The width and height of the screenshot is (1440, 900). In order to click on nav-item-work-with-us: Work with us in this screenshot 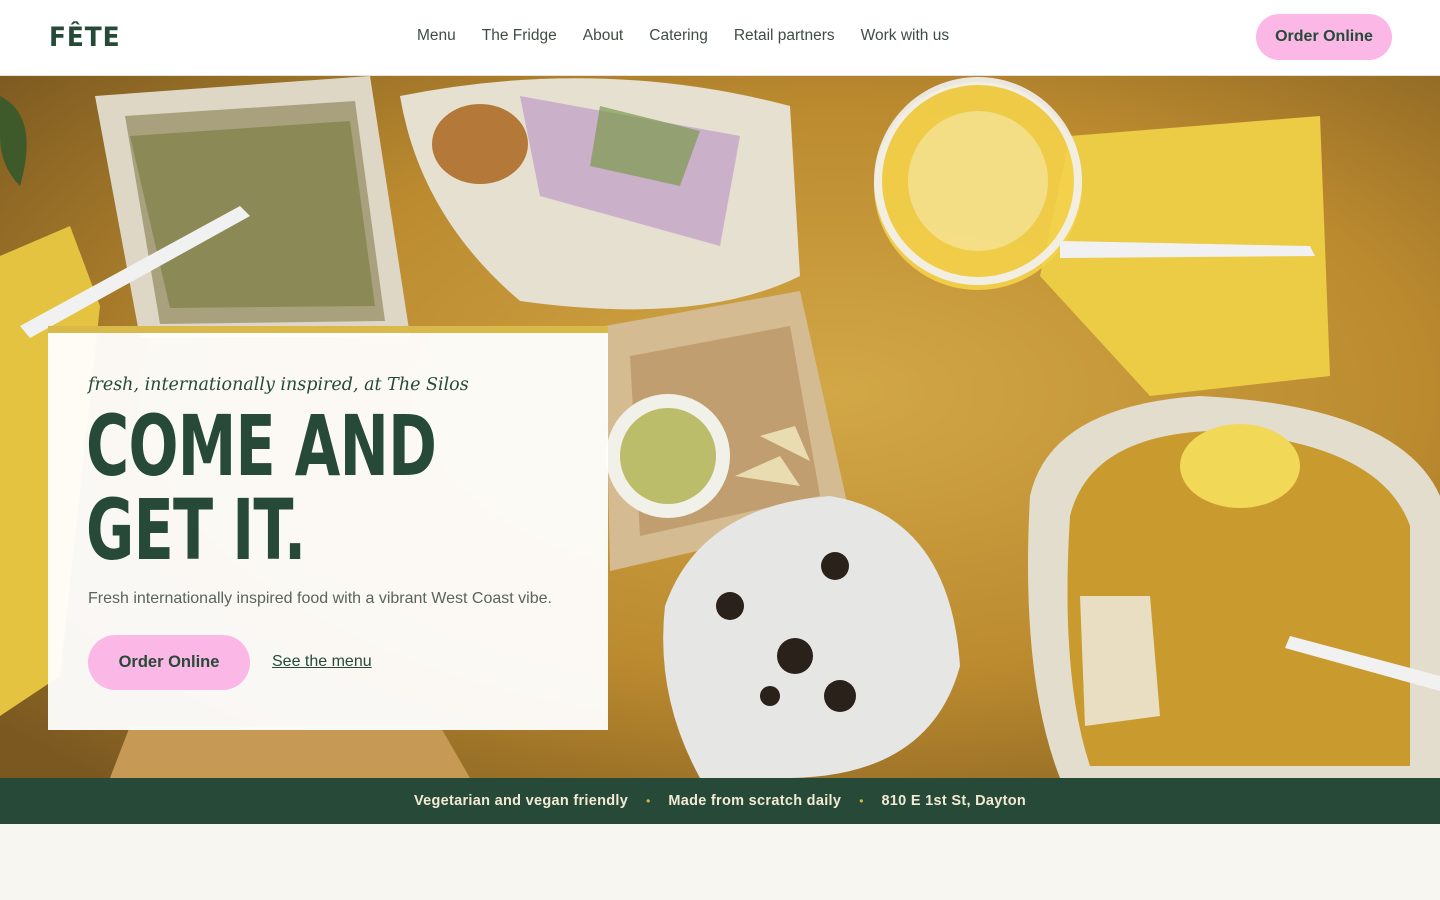, I will do `click(905, 36)`.